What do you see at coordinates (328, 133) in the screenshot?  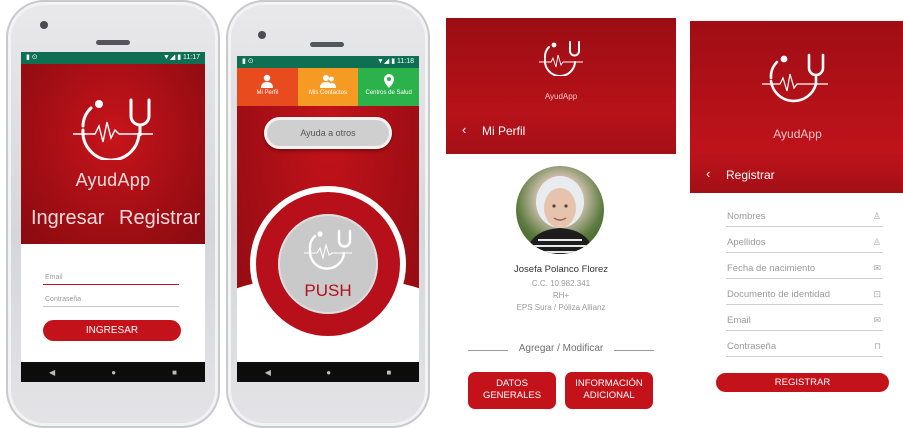 I see `help-others-button: Ayuda a otros` at bounding box center [328, 133].